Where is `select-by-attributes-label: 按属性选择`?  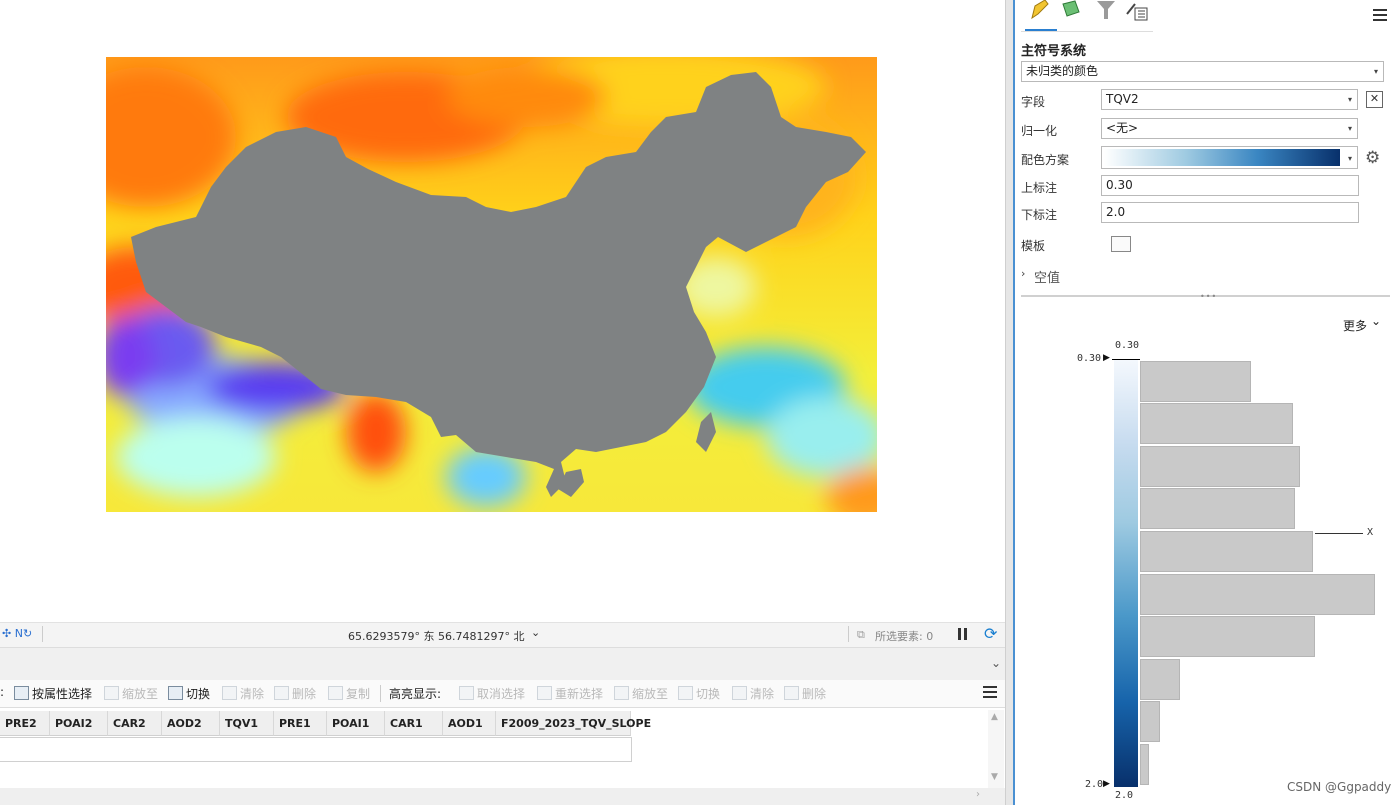 select-by-attributes-label: 按属性选择 is located at coordinates (62, 694).